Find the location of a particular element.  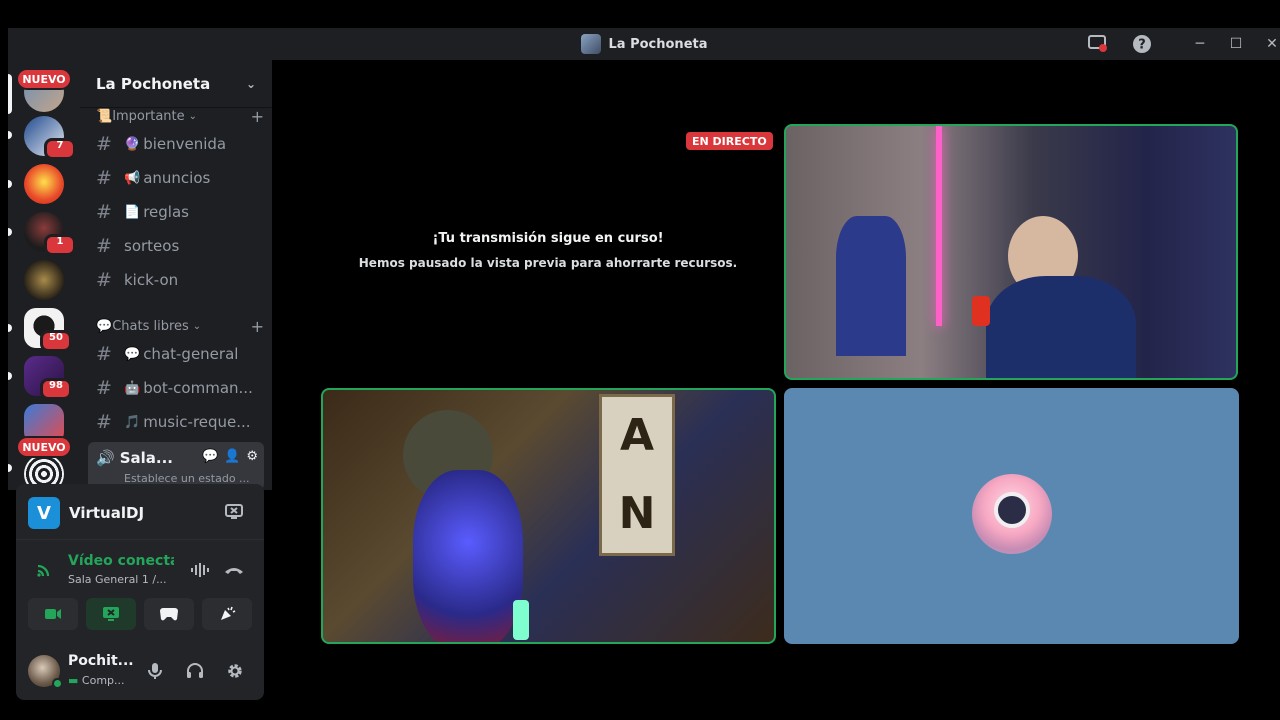

channel-sorteos: # sorteos is located at coordinates (176, 246).